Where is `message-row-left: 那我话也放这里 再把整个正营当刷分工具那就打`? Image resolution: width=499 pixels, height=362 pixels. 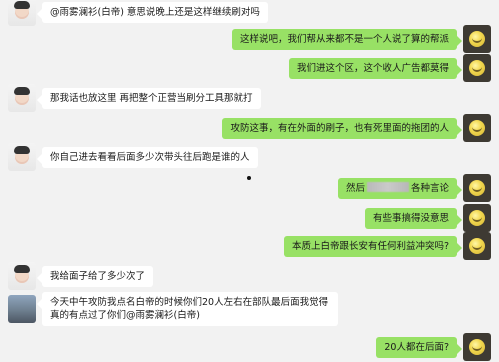 message-row-left: 那我话也放这里 再把整个正营当刷分工具那就打 is located at coordinates (134, 98).